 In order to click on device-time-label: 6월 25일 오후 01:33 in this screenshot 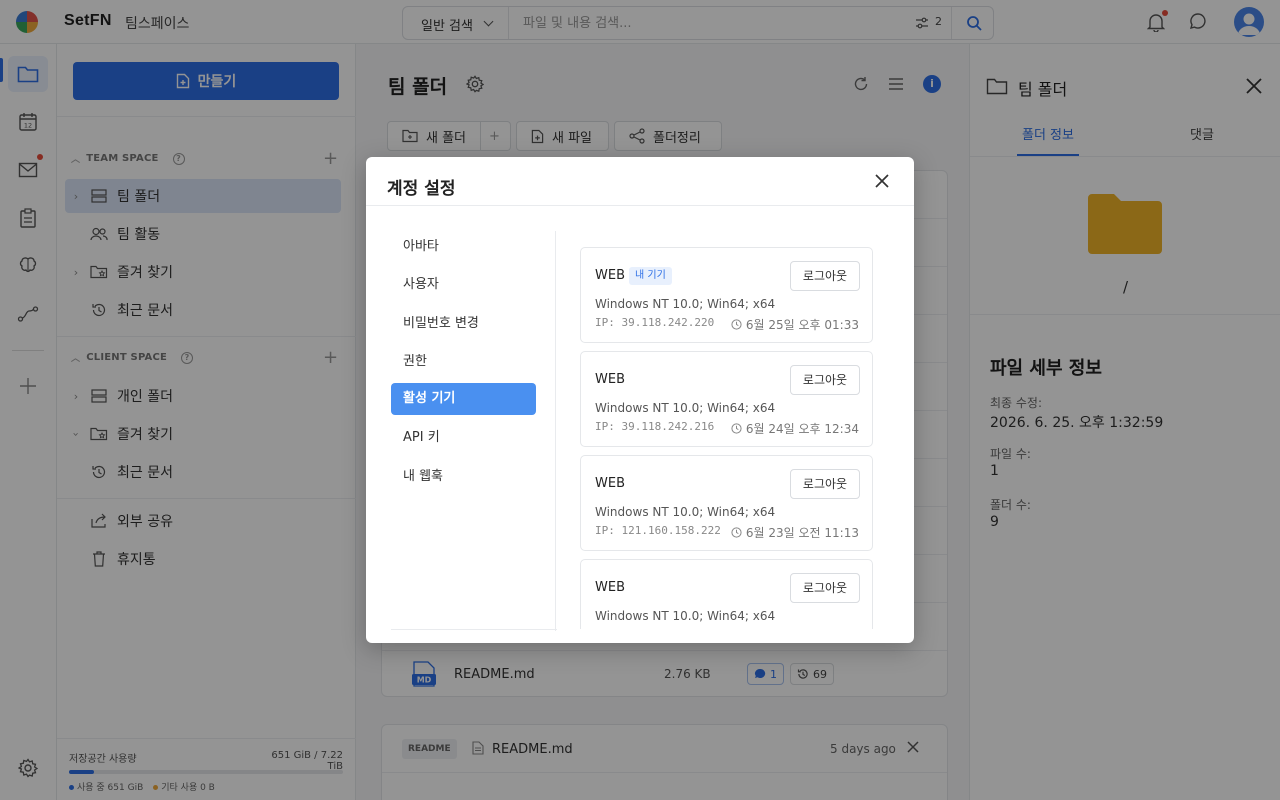, I will do `click(802, 325)`.